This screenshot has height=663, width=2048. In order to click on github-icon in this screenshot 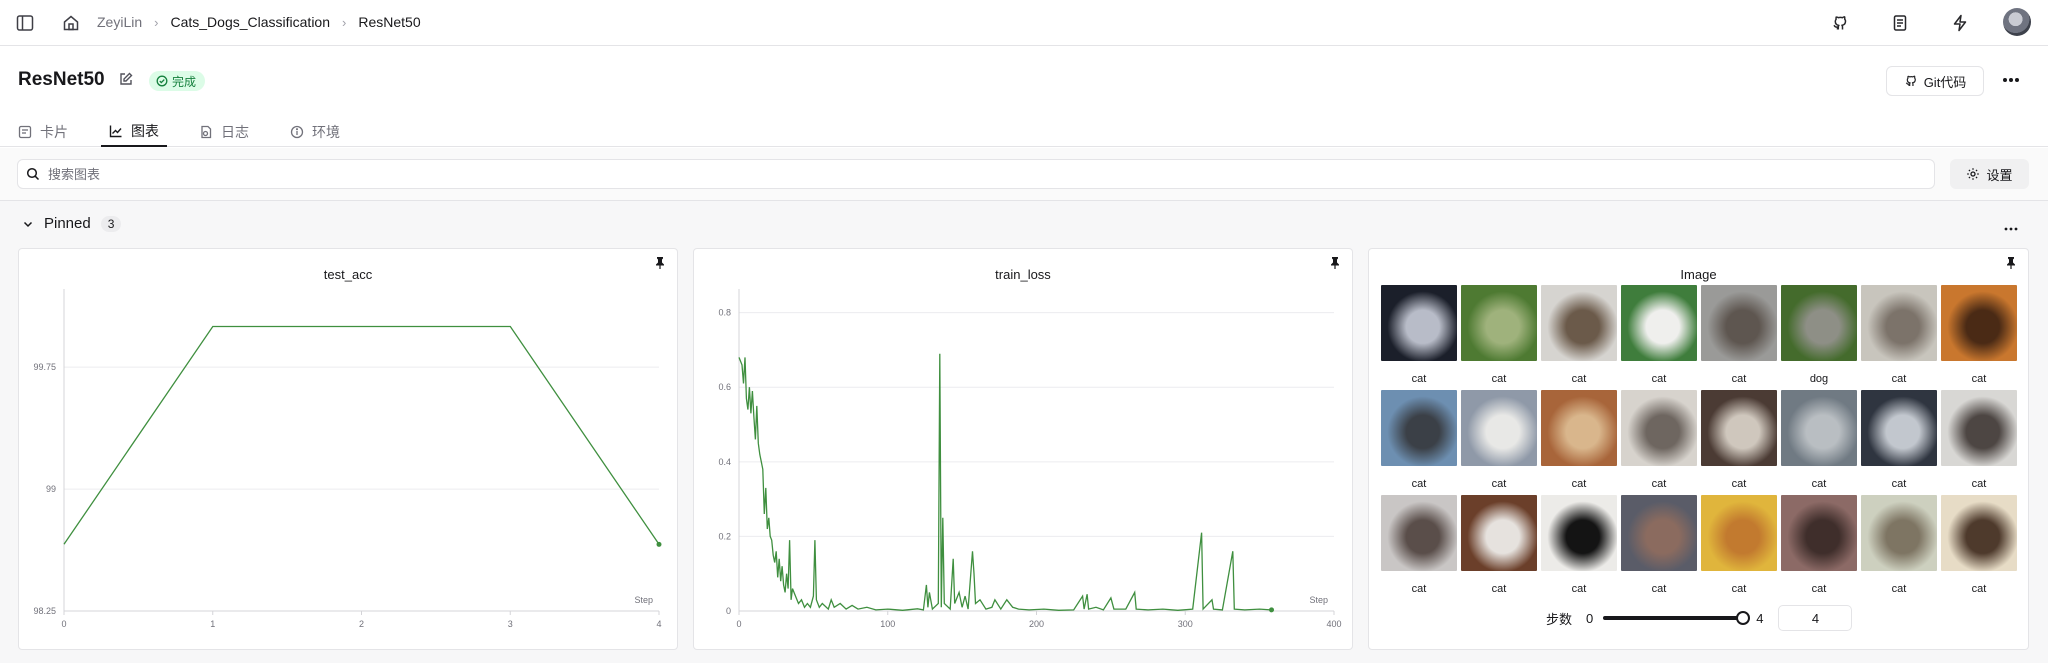, I will do `click(1840, 23)`.